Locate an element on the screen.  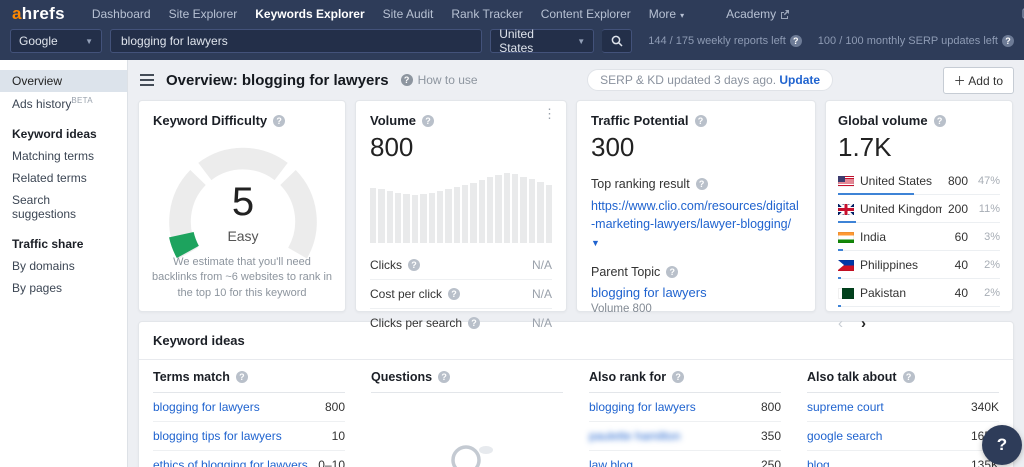
keyword-link: blogging tips for lawyers is located at coordinates (217, 436).